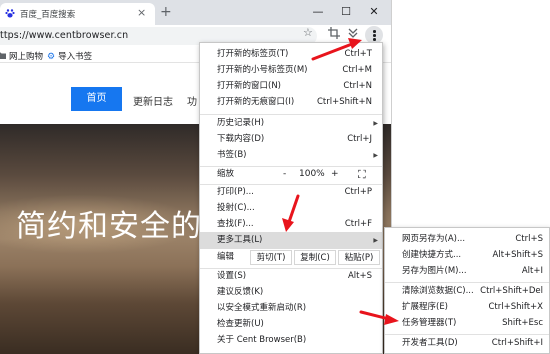 This screenshot has width=550, height=354. I want to click on submenu-clear-browsing-data: 清除浏览数据(C)... Ctrl+Shift+Del, so click(467, 291).